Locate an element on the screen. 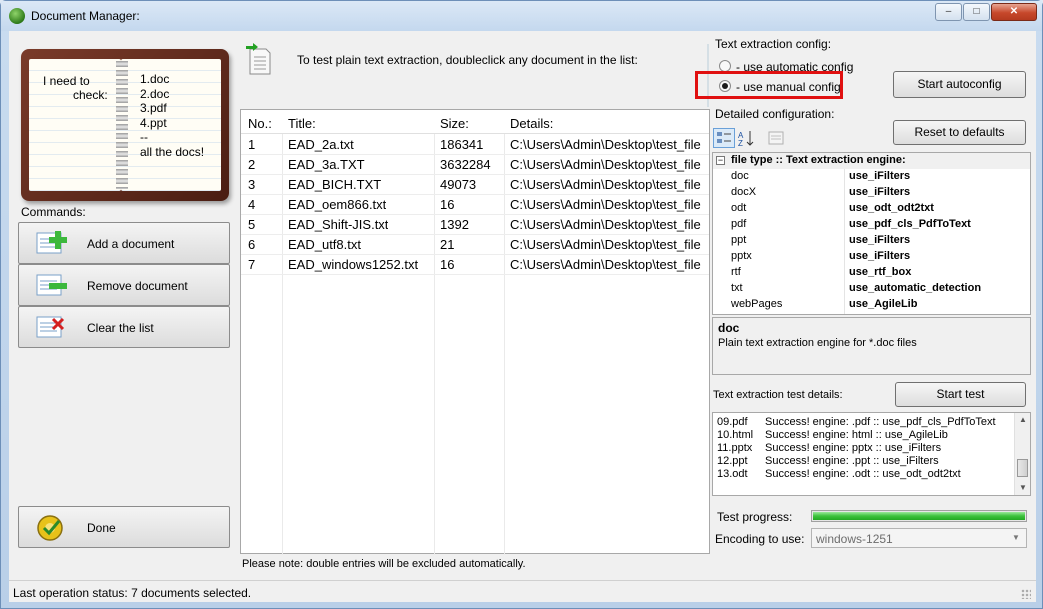 Image resolution: width=1043 pixels, height=609 pixels. minimize-button: – is located at coordinates (948, 12).